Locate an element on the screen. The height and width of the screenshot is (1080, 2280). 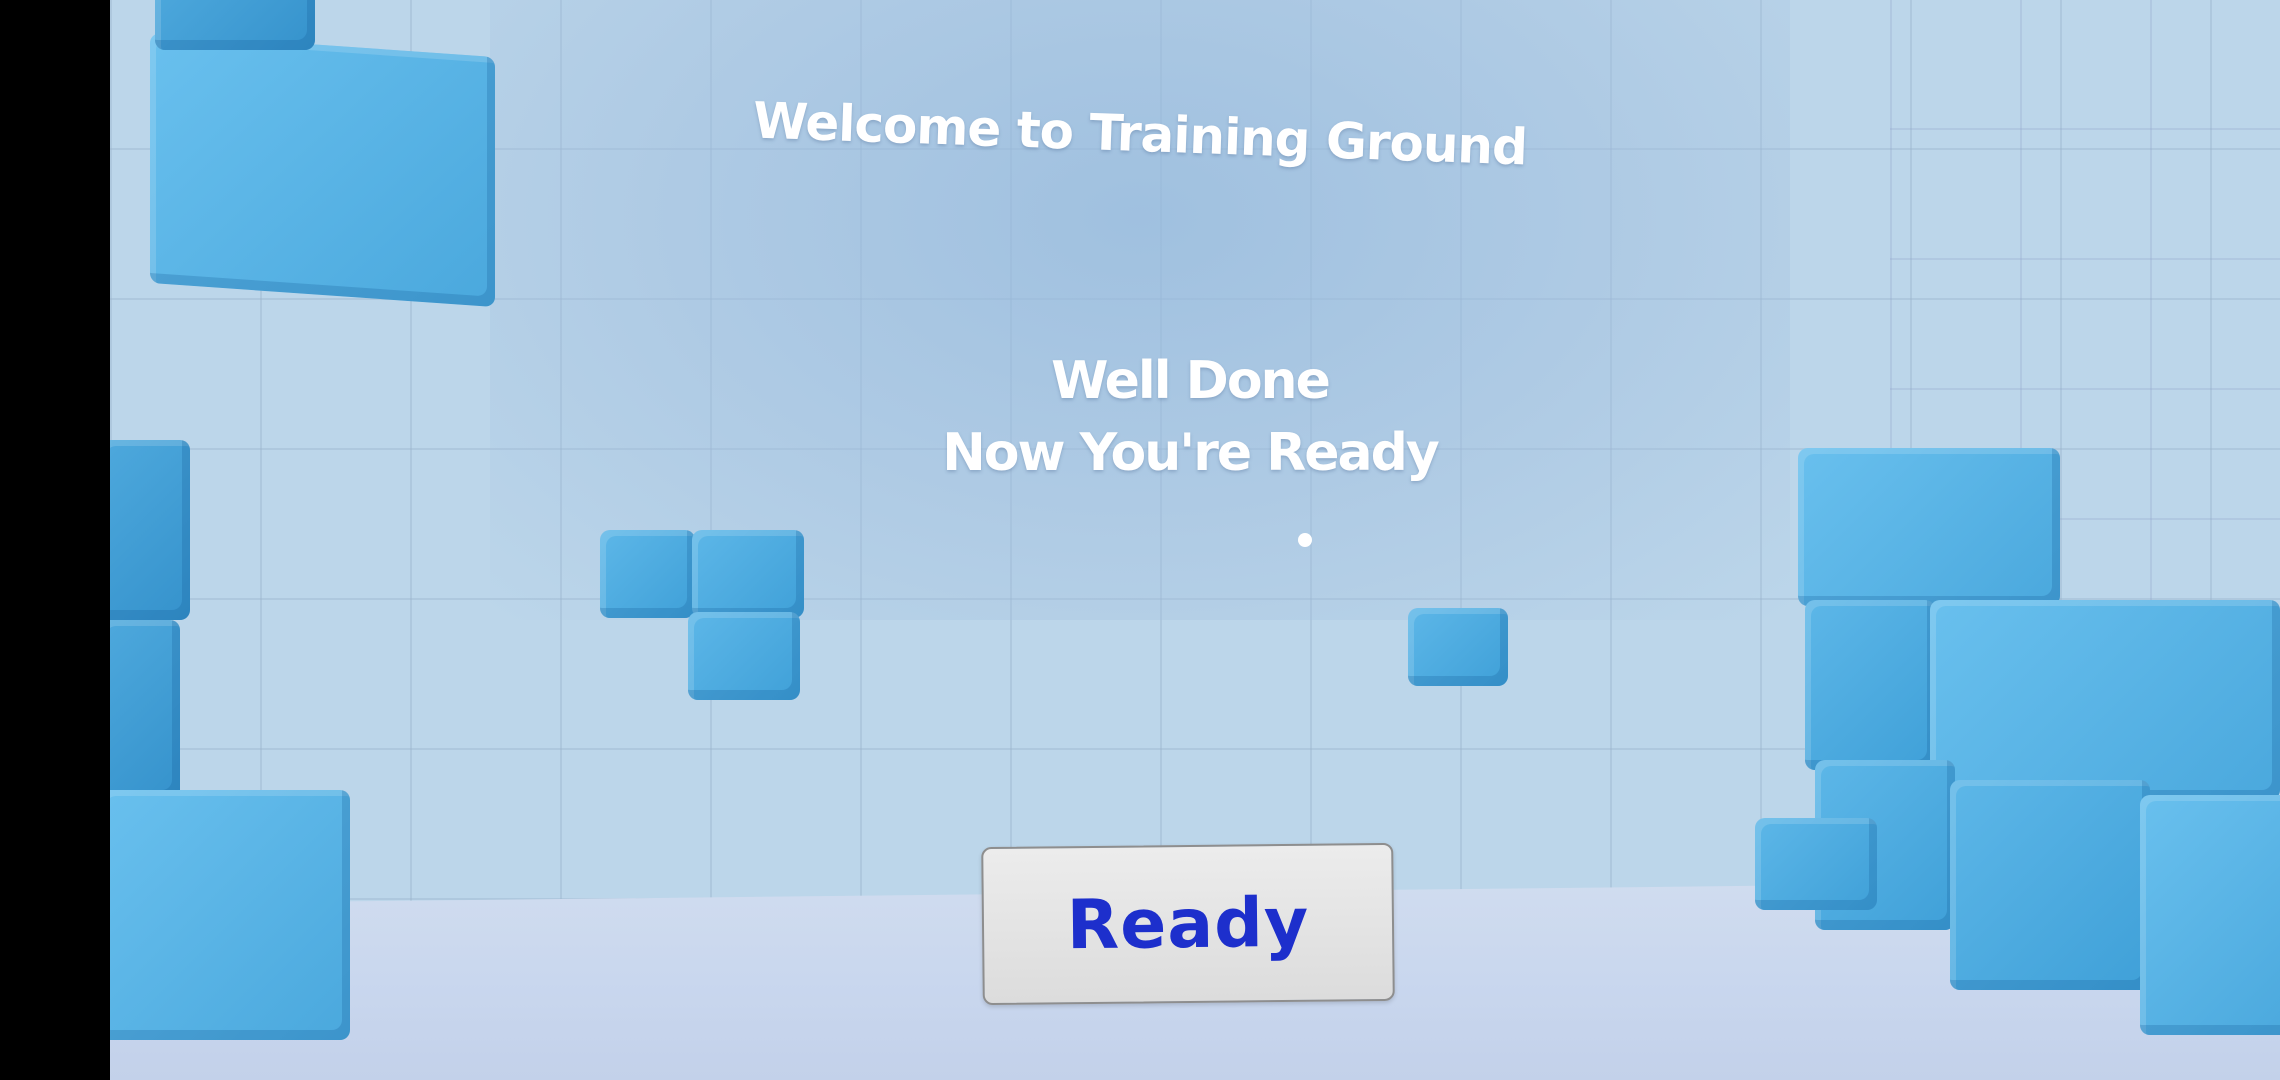
cube-right-mid-b is located at coordinates (2105, 700).